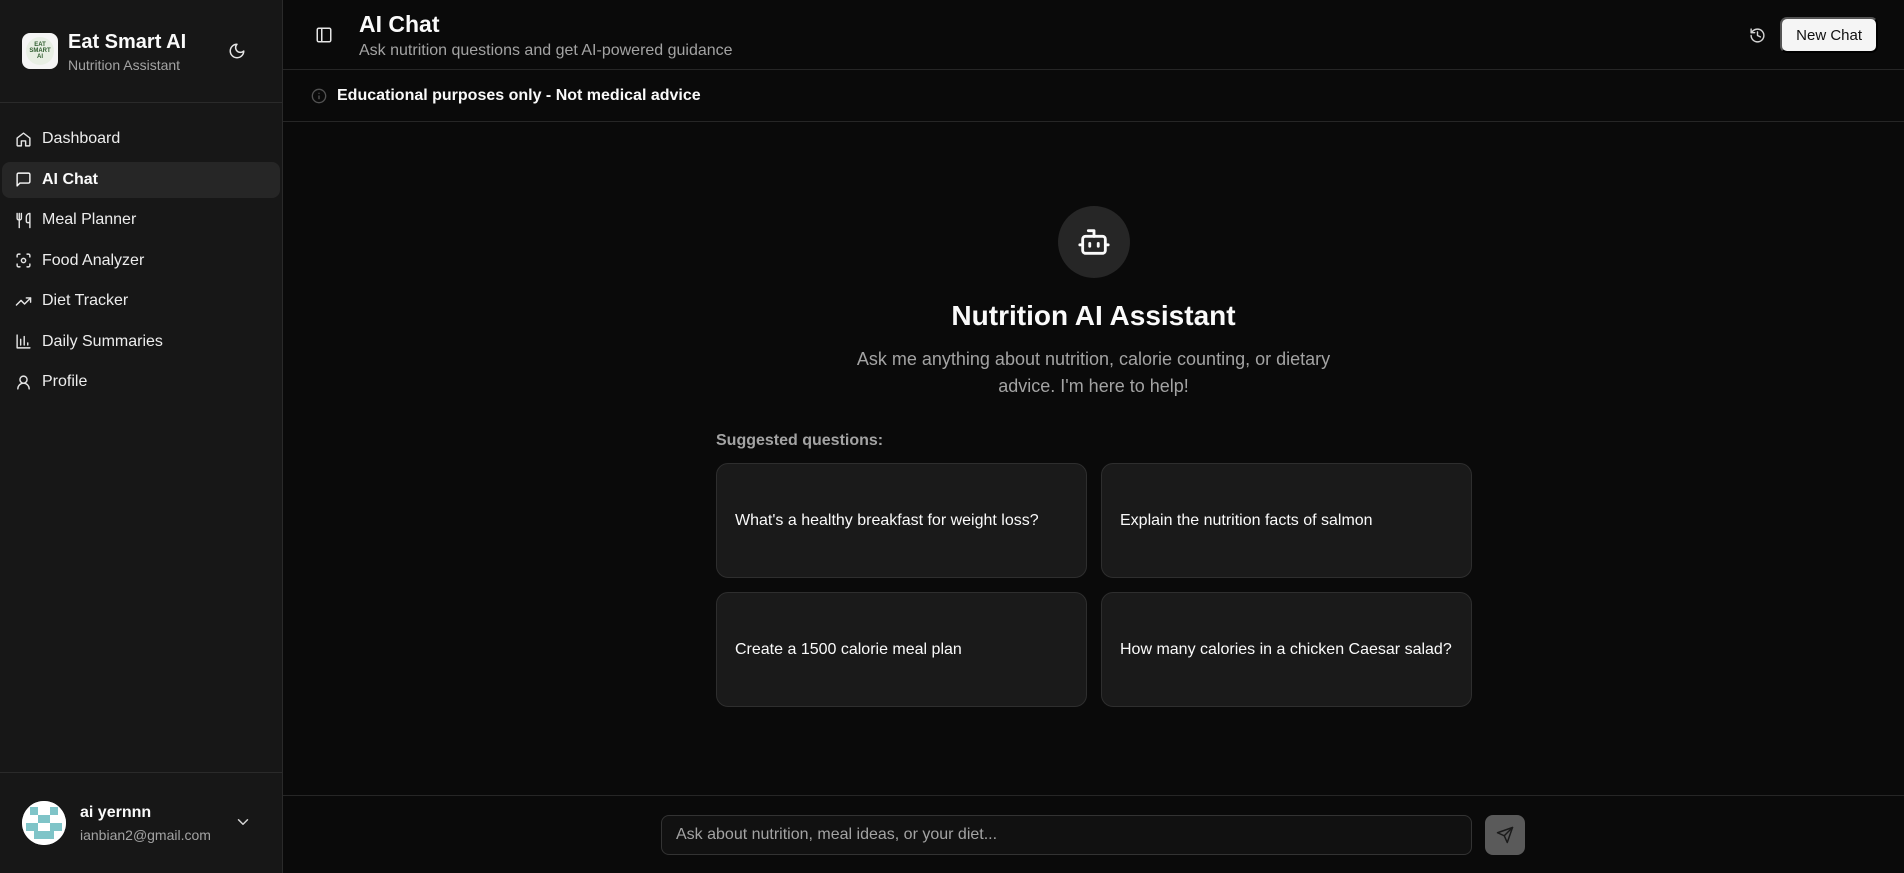 Image resolution: width=1904 pixels, height=873 pixels. Describe the element at coordinates (800, 440) in the screenshot. I see `suggested-questions-label: Suggested questions:` at that location.